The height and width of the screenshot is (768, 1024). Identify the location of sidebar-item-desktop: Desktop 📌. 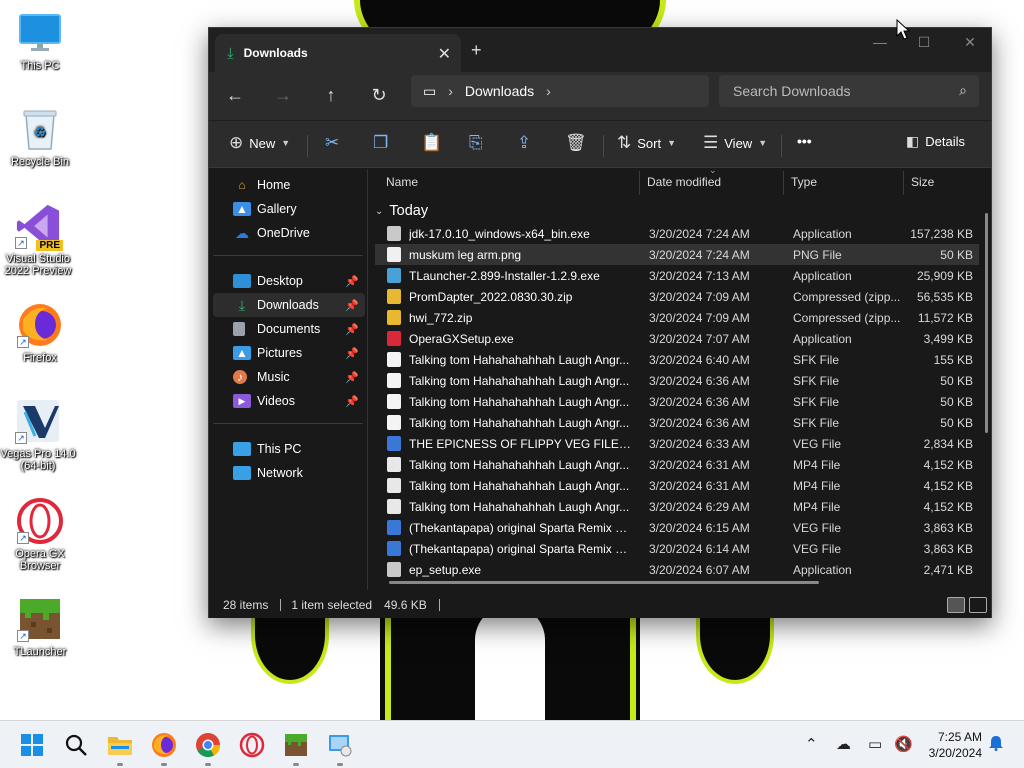
(289, 281).